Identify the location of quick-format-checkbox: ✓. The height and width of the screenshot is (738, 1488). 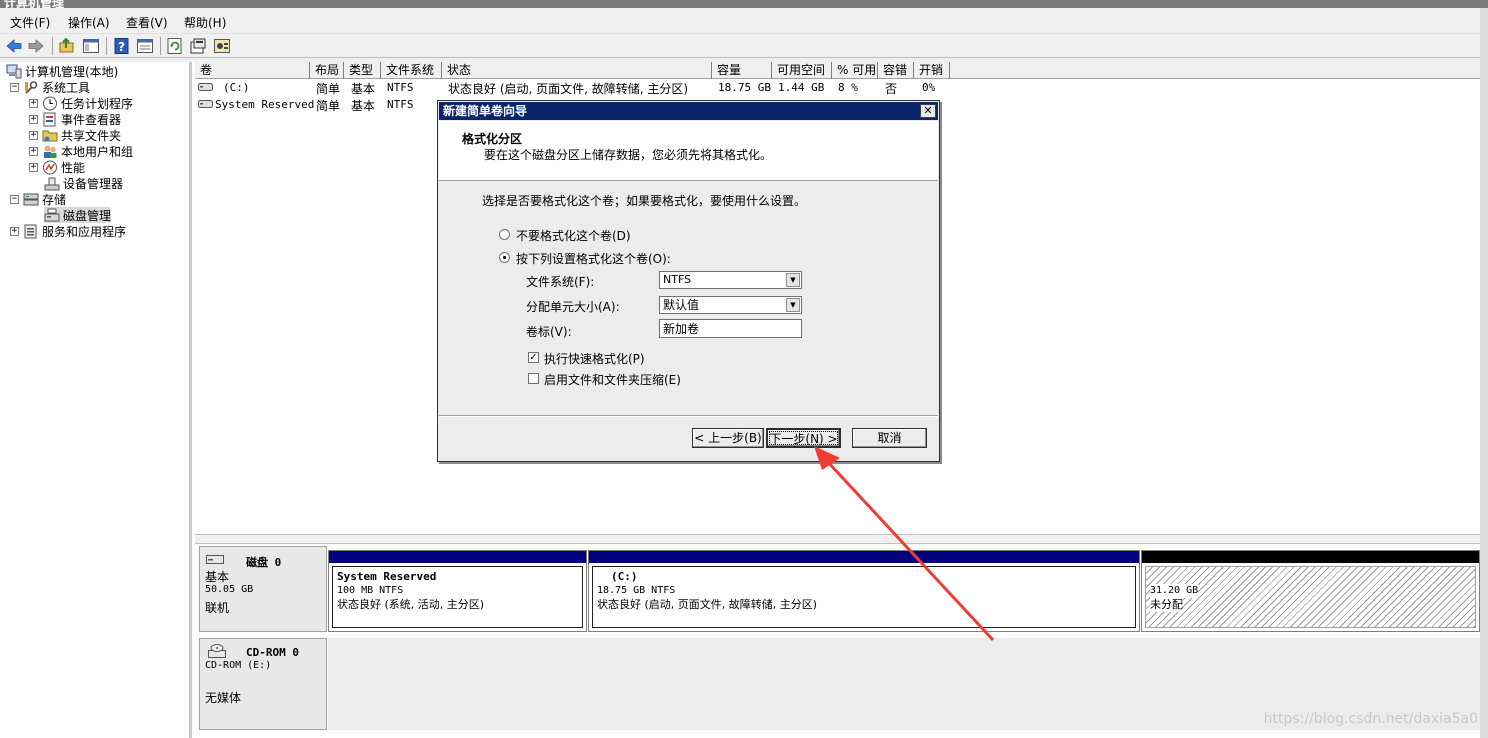
(533, 357).